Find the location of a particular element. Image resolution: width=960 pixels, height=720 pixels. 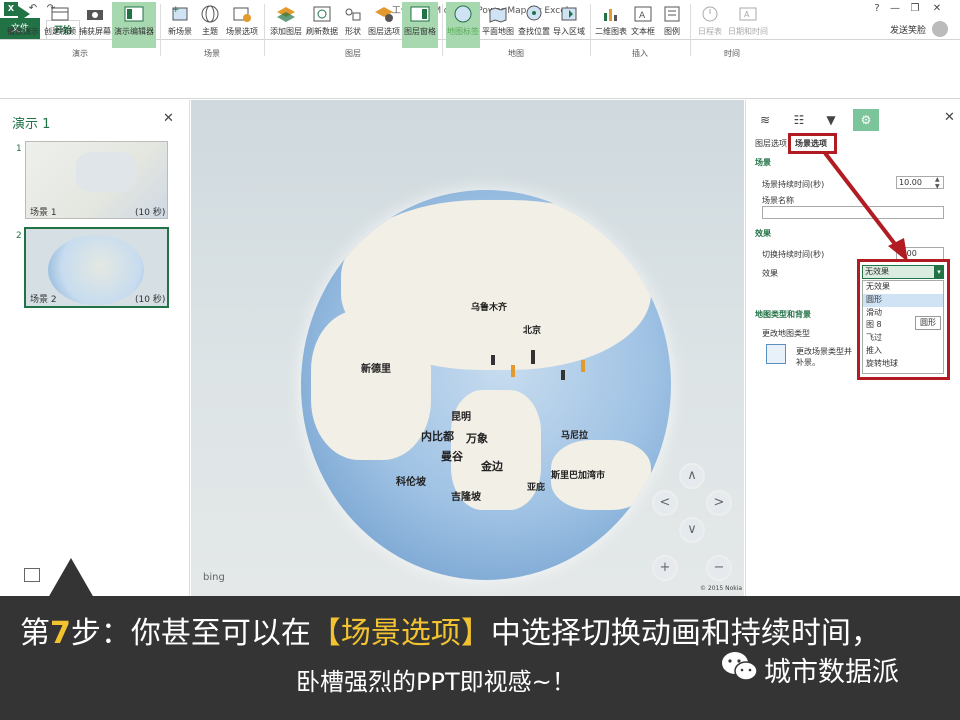

capture-screen-button: 捕获屏幕 is located at coordinates (95, 25).